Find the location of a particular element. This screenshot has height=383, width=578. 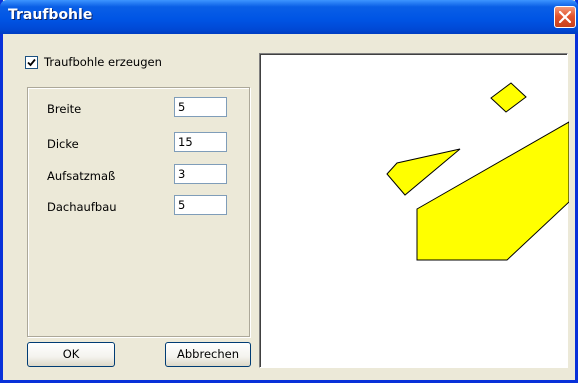

dicke-input is located at coordinates (200, 142).